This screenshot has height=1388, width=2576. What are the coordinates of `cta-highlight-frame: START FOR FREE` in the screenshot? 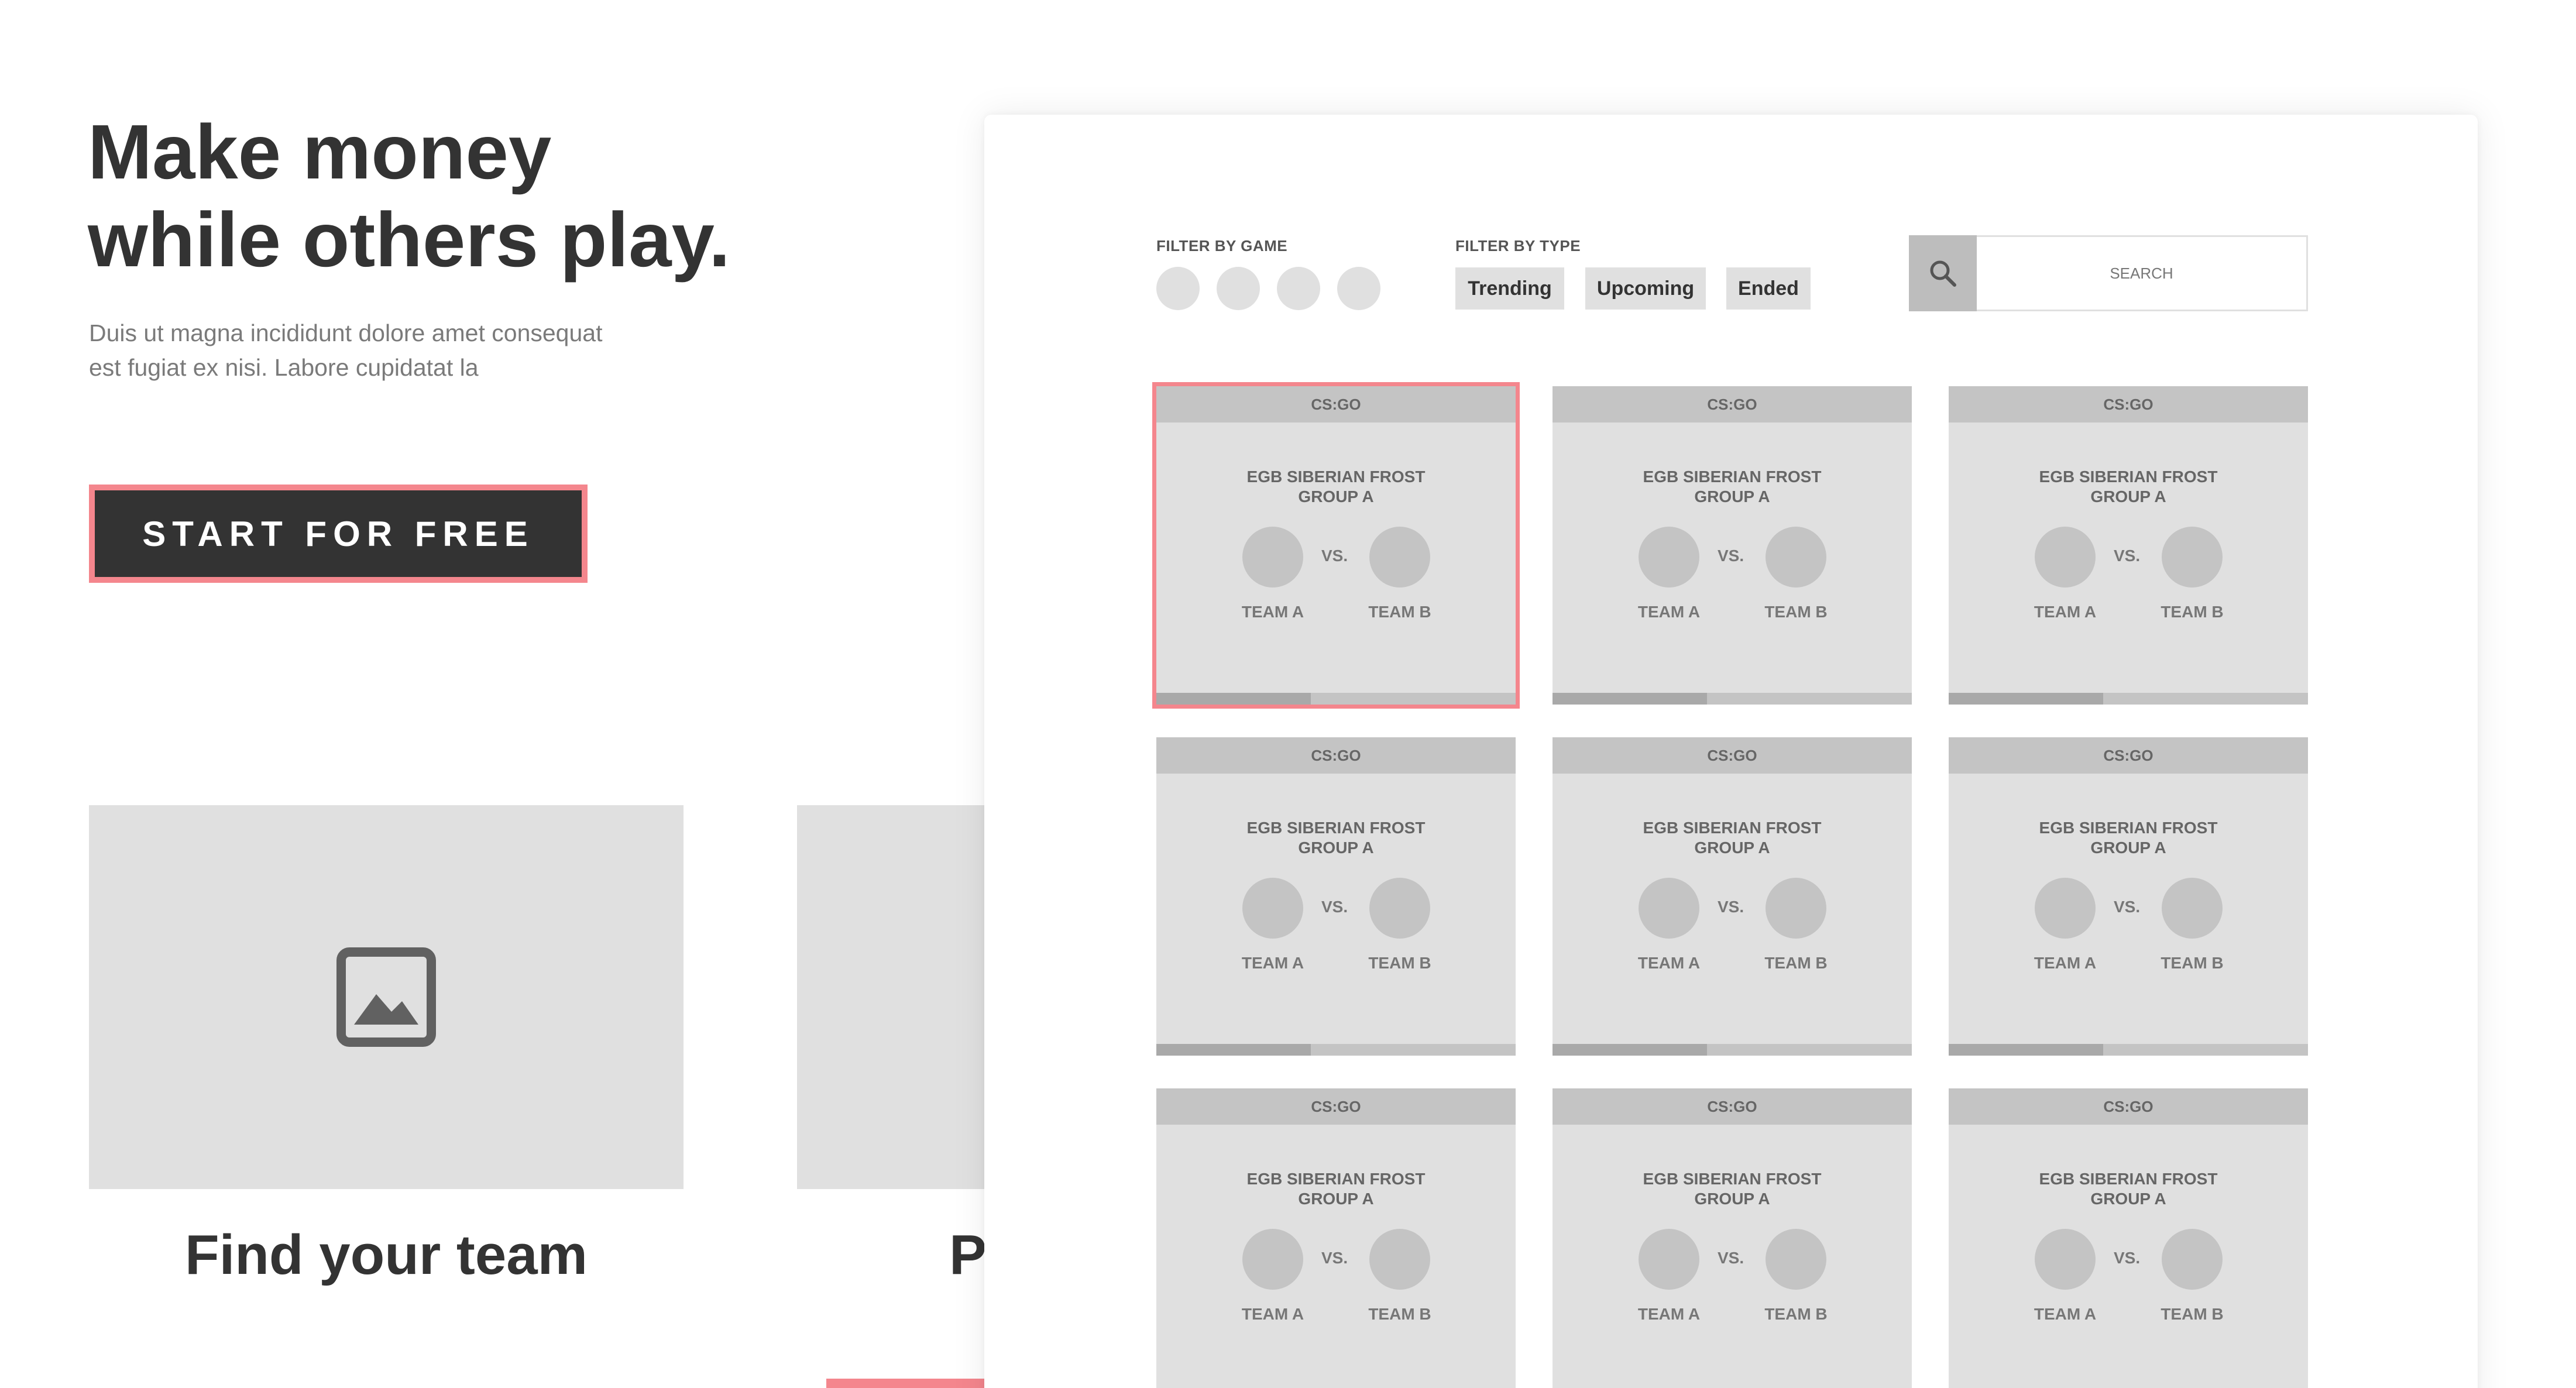 It's located at (339, 534).